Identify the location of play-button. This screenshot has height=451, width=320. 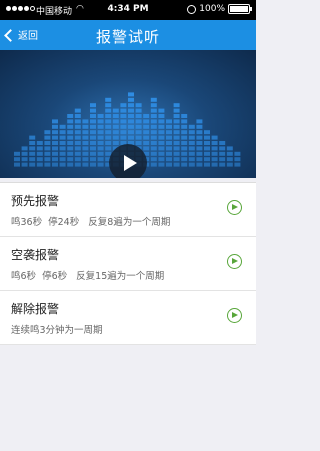
(128, 161).